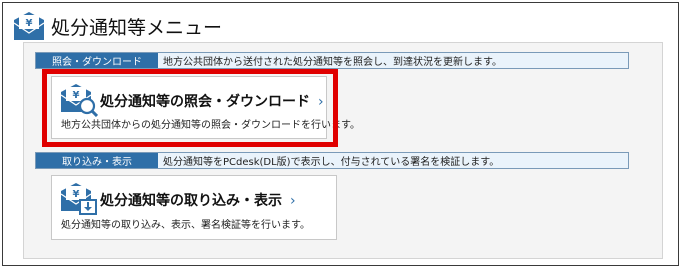  Describe the element at coordinates (97, 160) in the screenshot. I see `section-label-import: 取り込み・表示` at that location.